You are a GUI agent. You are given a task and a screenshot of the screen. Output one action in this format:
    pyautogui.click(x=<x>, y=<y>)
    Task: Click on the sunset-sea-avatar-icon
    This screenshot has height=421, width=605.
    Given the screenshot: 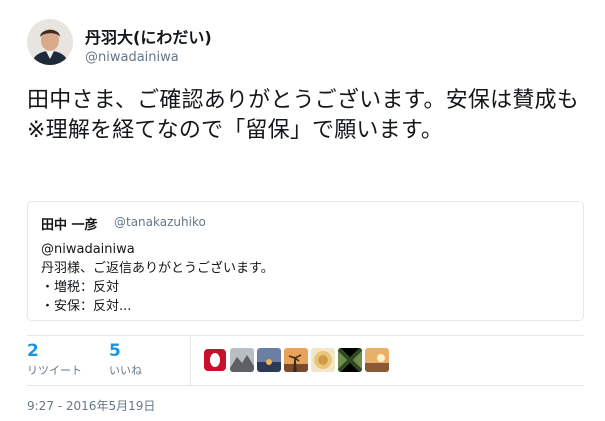 What is the action you would take?
    pyautogui.click(x=269, y=360)
    